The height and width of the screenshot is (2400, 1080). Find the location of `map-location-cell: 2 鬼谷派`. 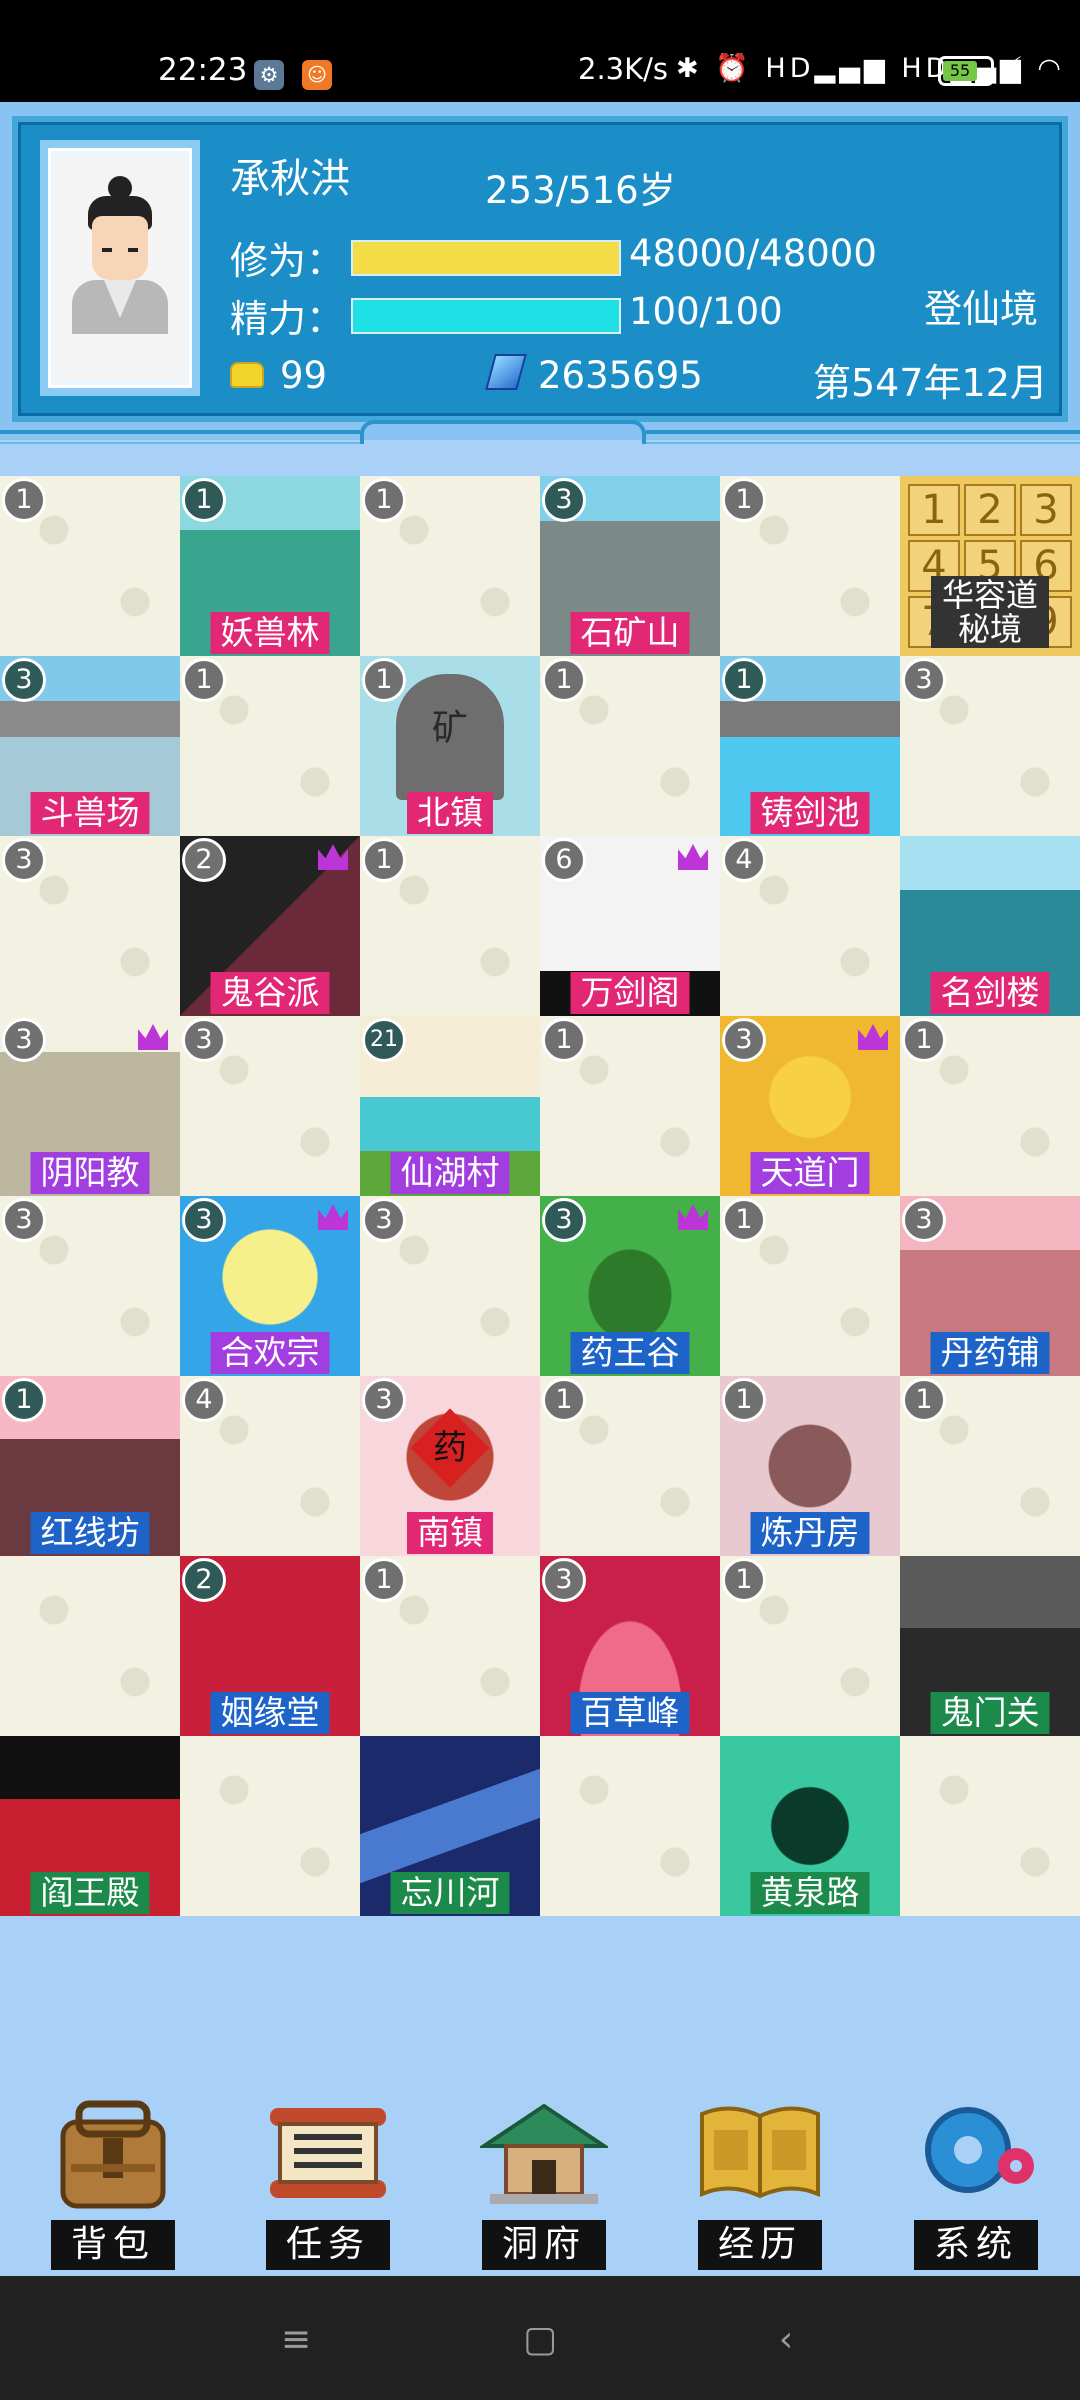

map-location-cell: 2 鬼谷派 is located at coordinates (270, 926).